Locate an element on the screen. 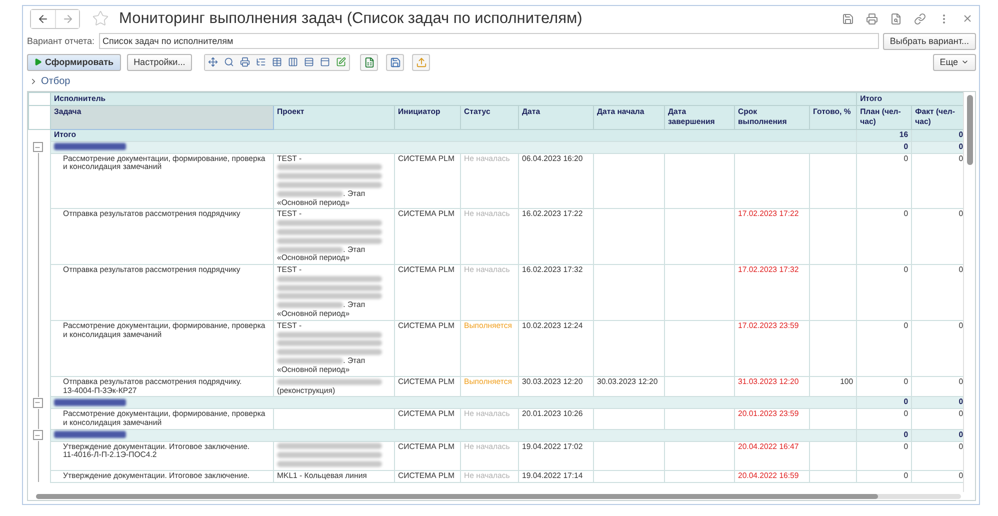  star-icon is located at coordinates (100, 18).